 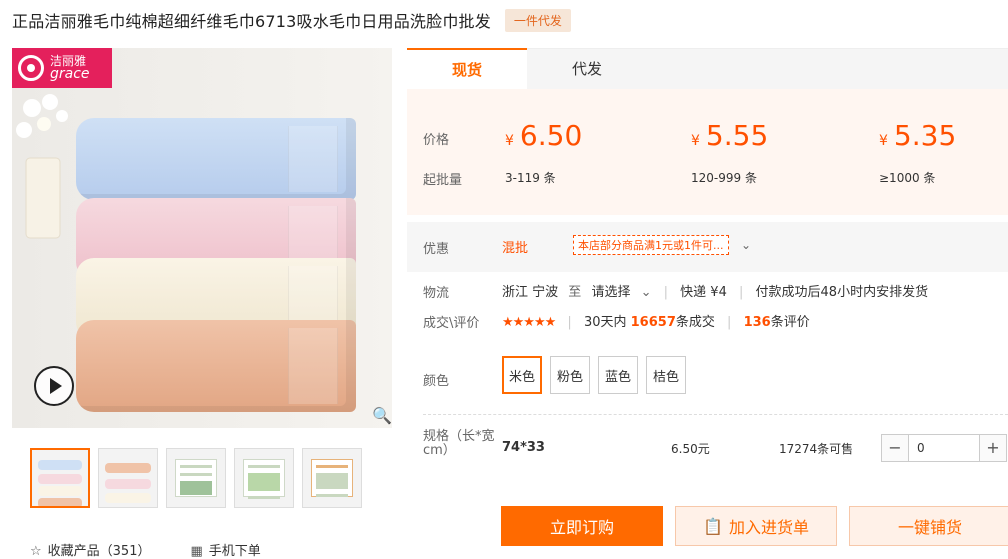 I want to click on price-label: 价格, so click(x=436, y=140).